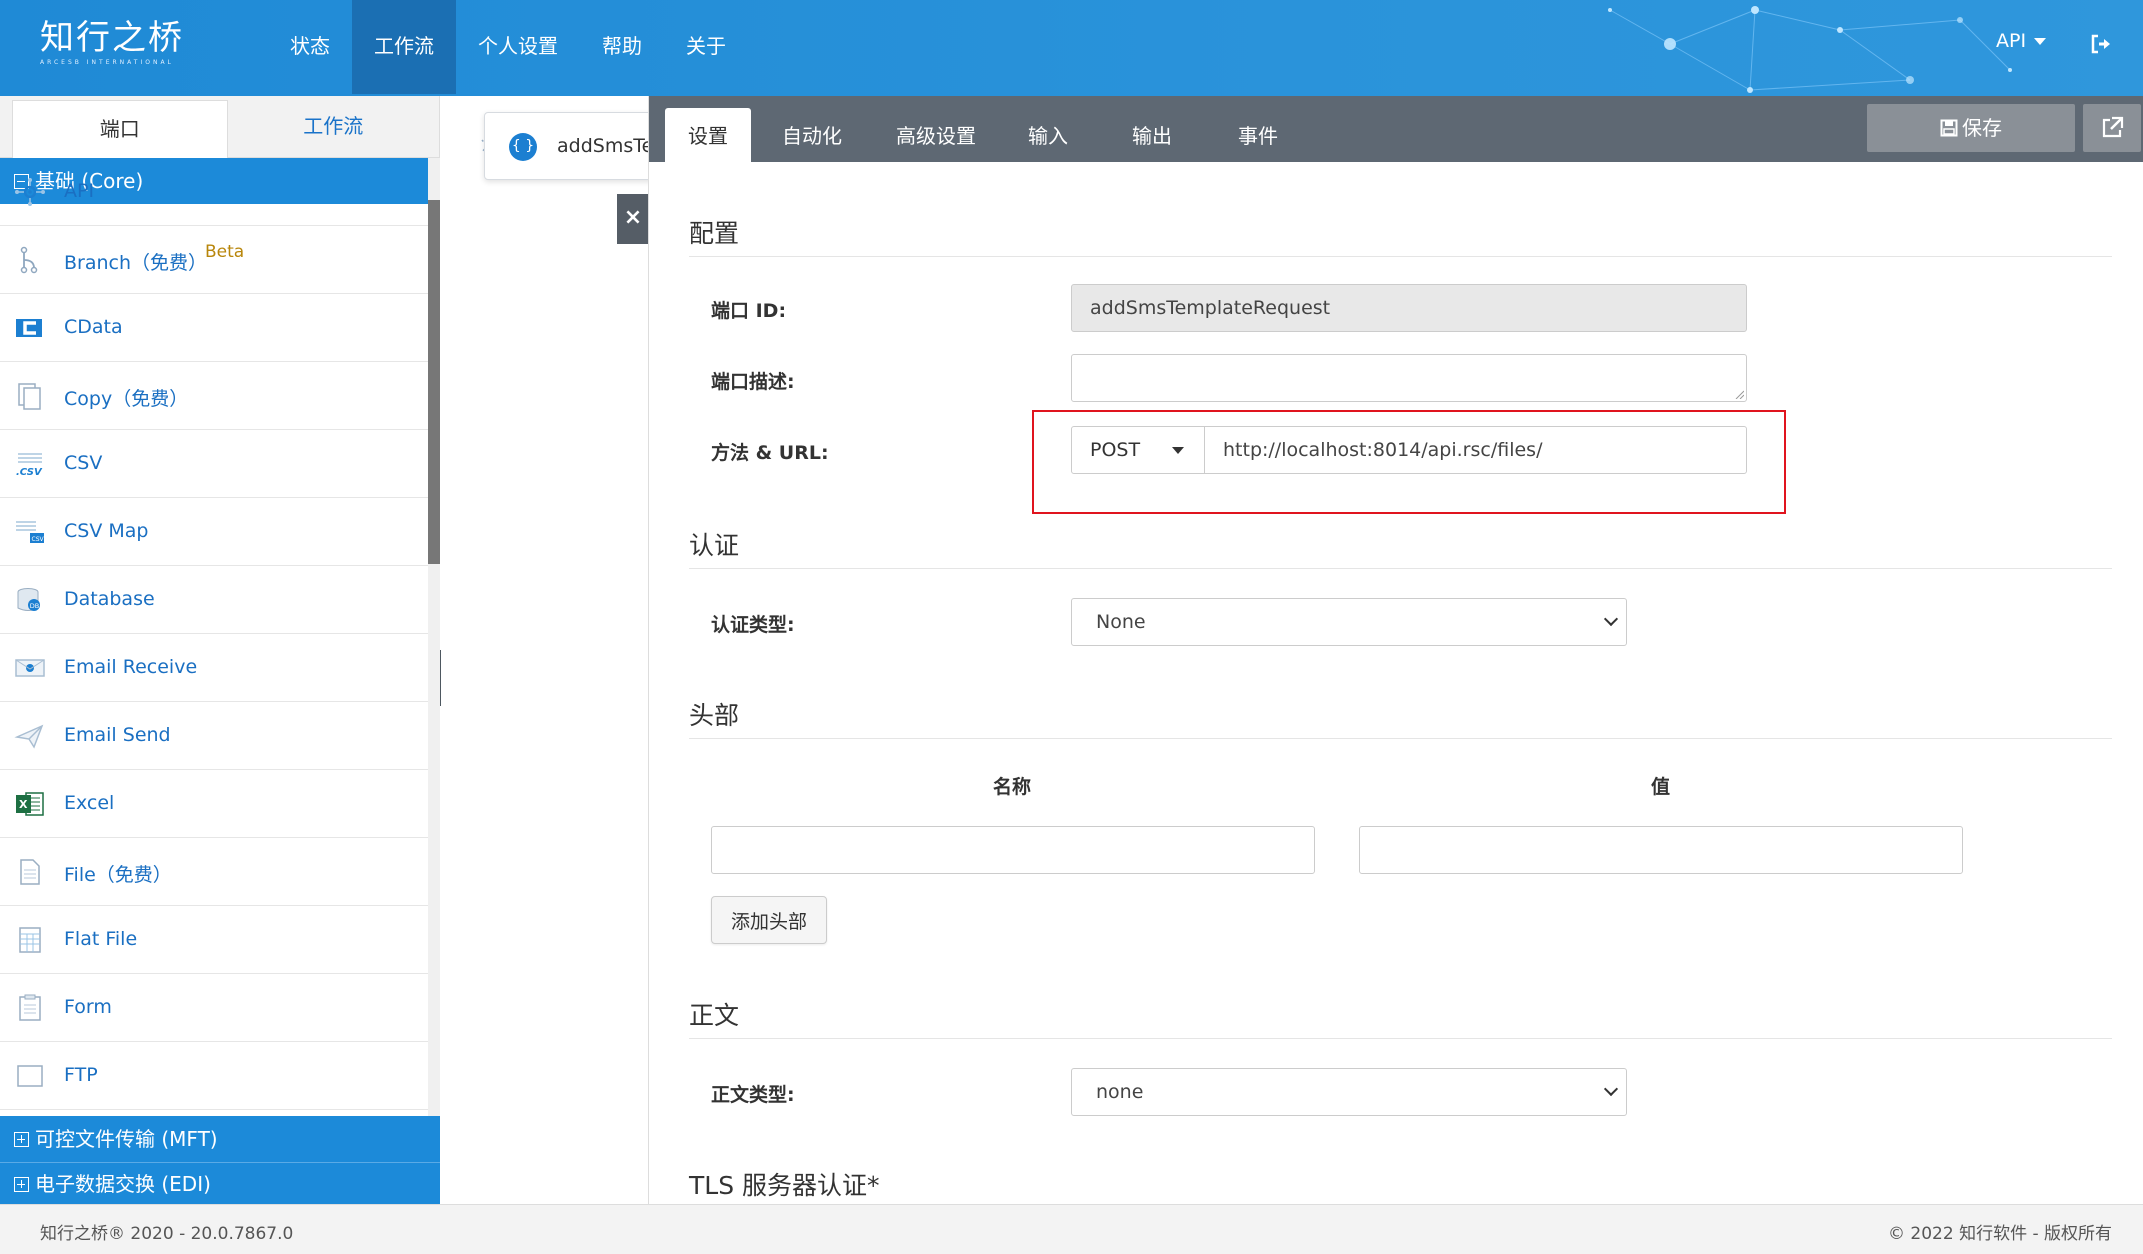  Describe the element at coordinates (214, 260) in the screenshot. I see `list-item: Branch（免费） Beta` at that location.